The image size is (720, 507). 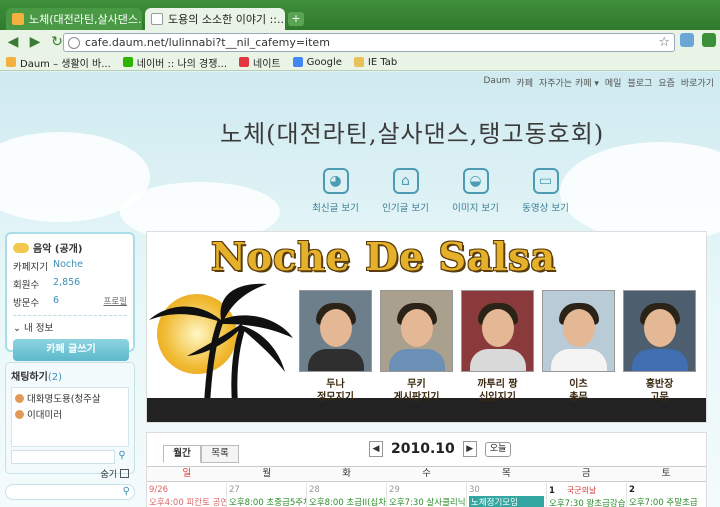 I want to click on calendar-day-cell: 29 오후7:30 살사클리닉, so click(x=427, y=495).